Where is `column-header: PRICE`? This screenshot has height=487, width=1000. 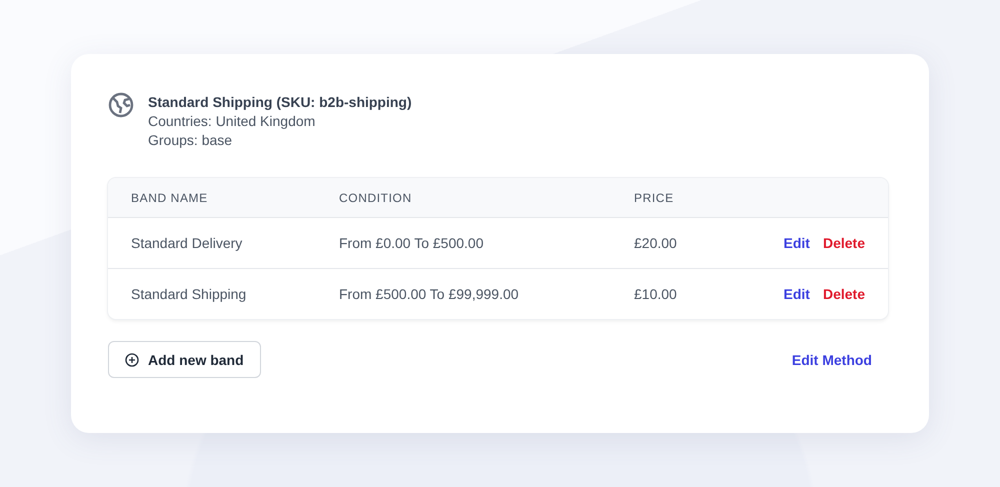 column-header: PRICE is located at coordinates (654, 197).